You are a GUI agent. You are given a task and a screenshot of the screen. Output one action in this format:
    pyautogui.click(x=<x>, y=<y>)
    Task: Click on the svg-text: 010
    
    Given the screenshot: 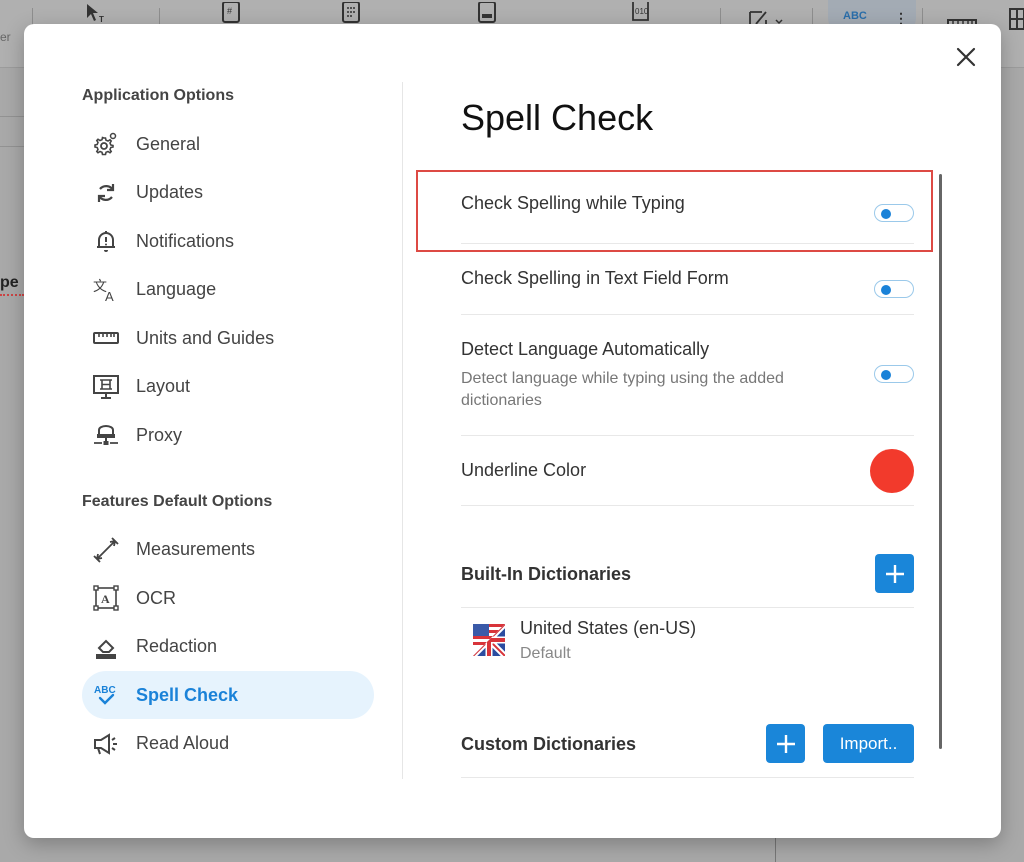 What is the action you would take?
    pyautogui.click(x=642, y=11)
    